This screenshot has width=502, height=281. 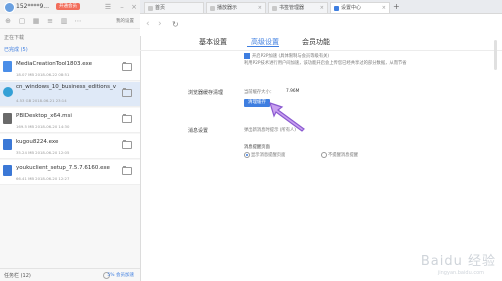 I want to click on p2p-option-label: 开启P2P加速 (具体限制与会员等级有关), so click(x=291, y=56).